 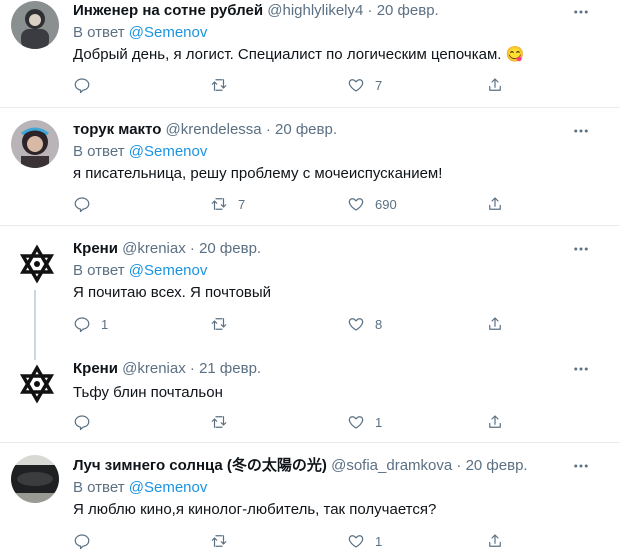 I want to click on like-count: 7, so click(x=379, y=85).